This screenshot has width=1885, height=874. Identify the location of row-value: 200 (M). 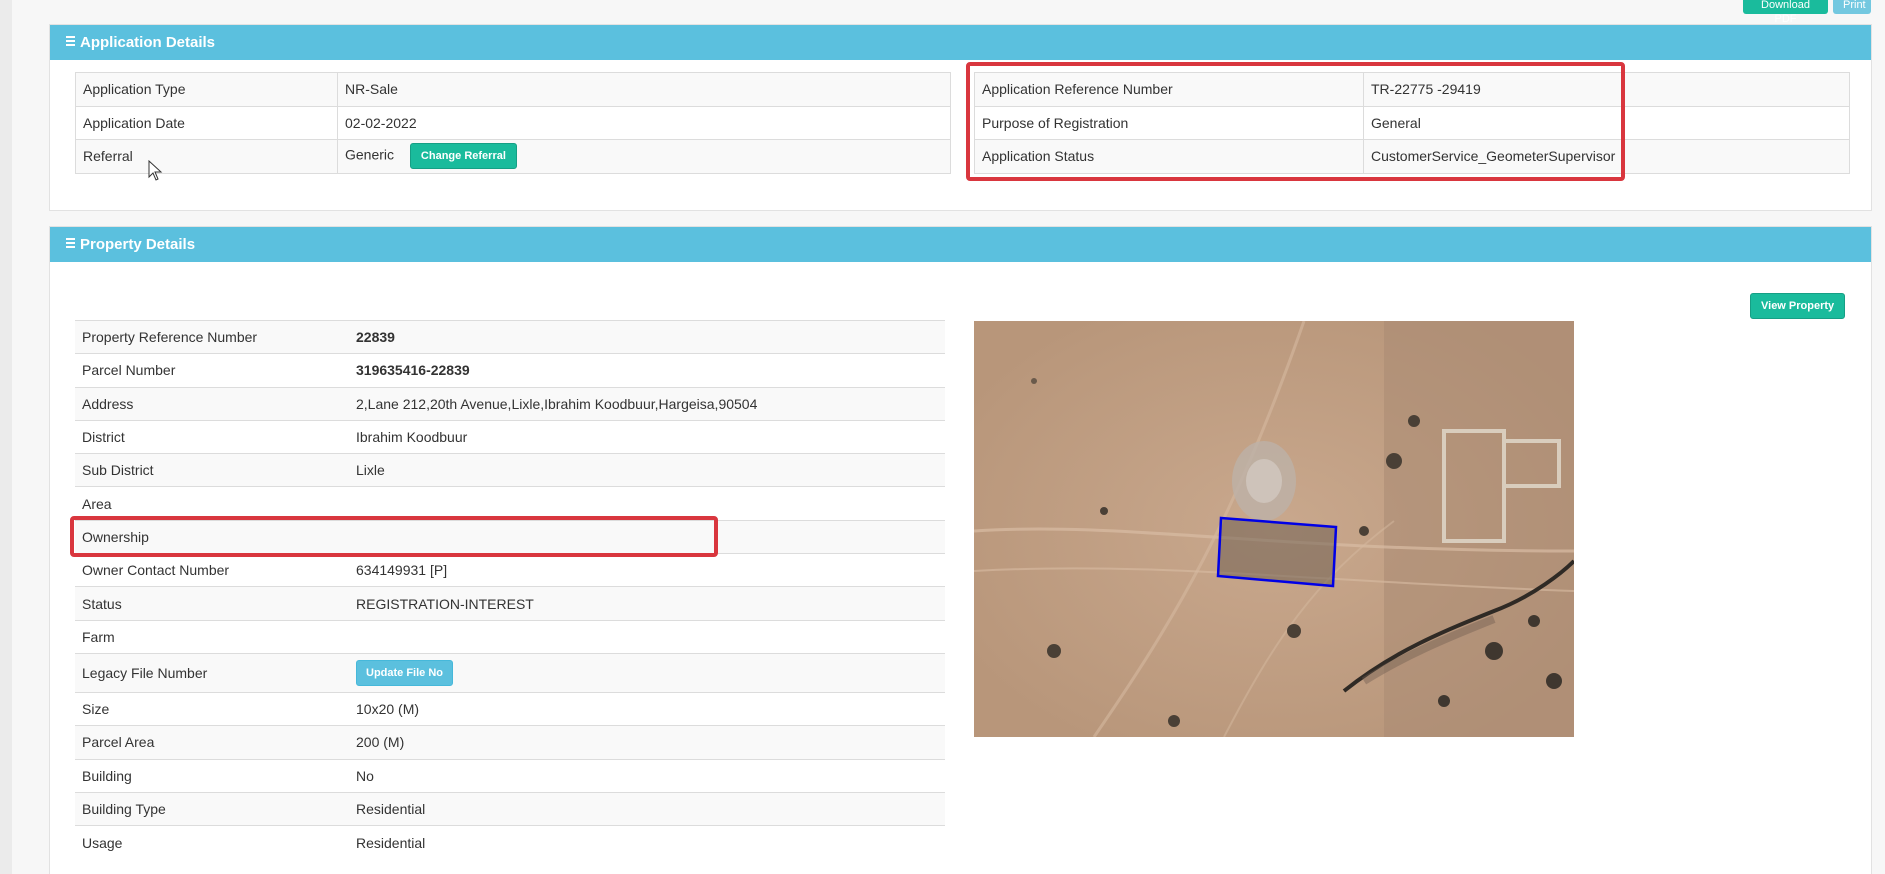
(647, 742).